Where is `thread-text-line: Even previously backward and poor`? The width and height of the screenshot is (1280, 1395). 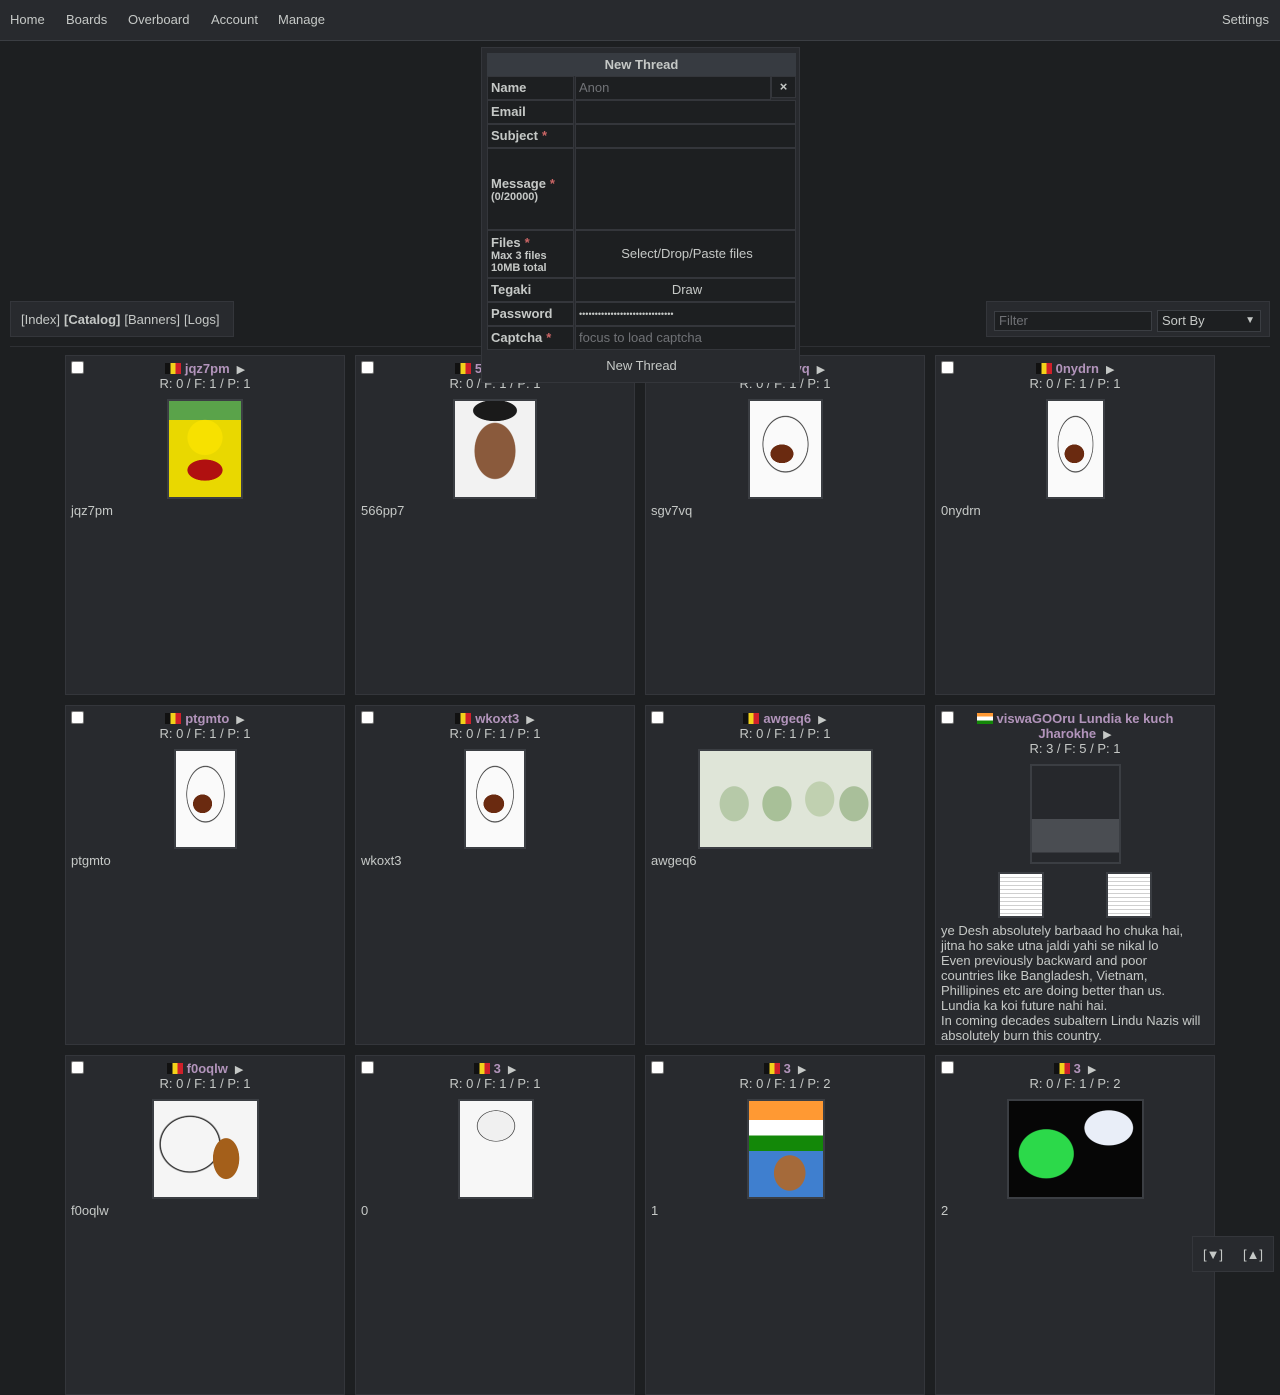
thread-text-line: Even previously backward and poor is located at coordinates (1044, 960).